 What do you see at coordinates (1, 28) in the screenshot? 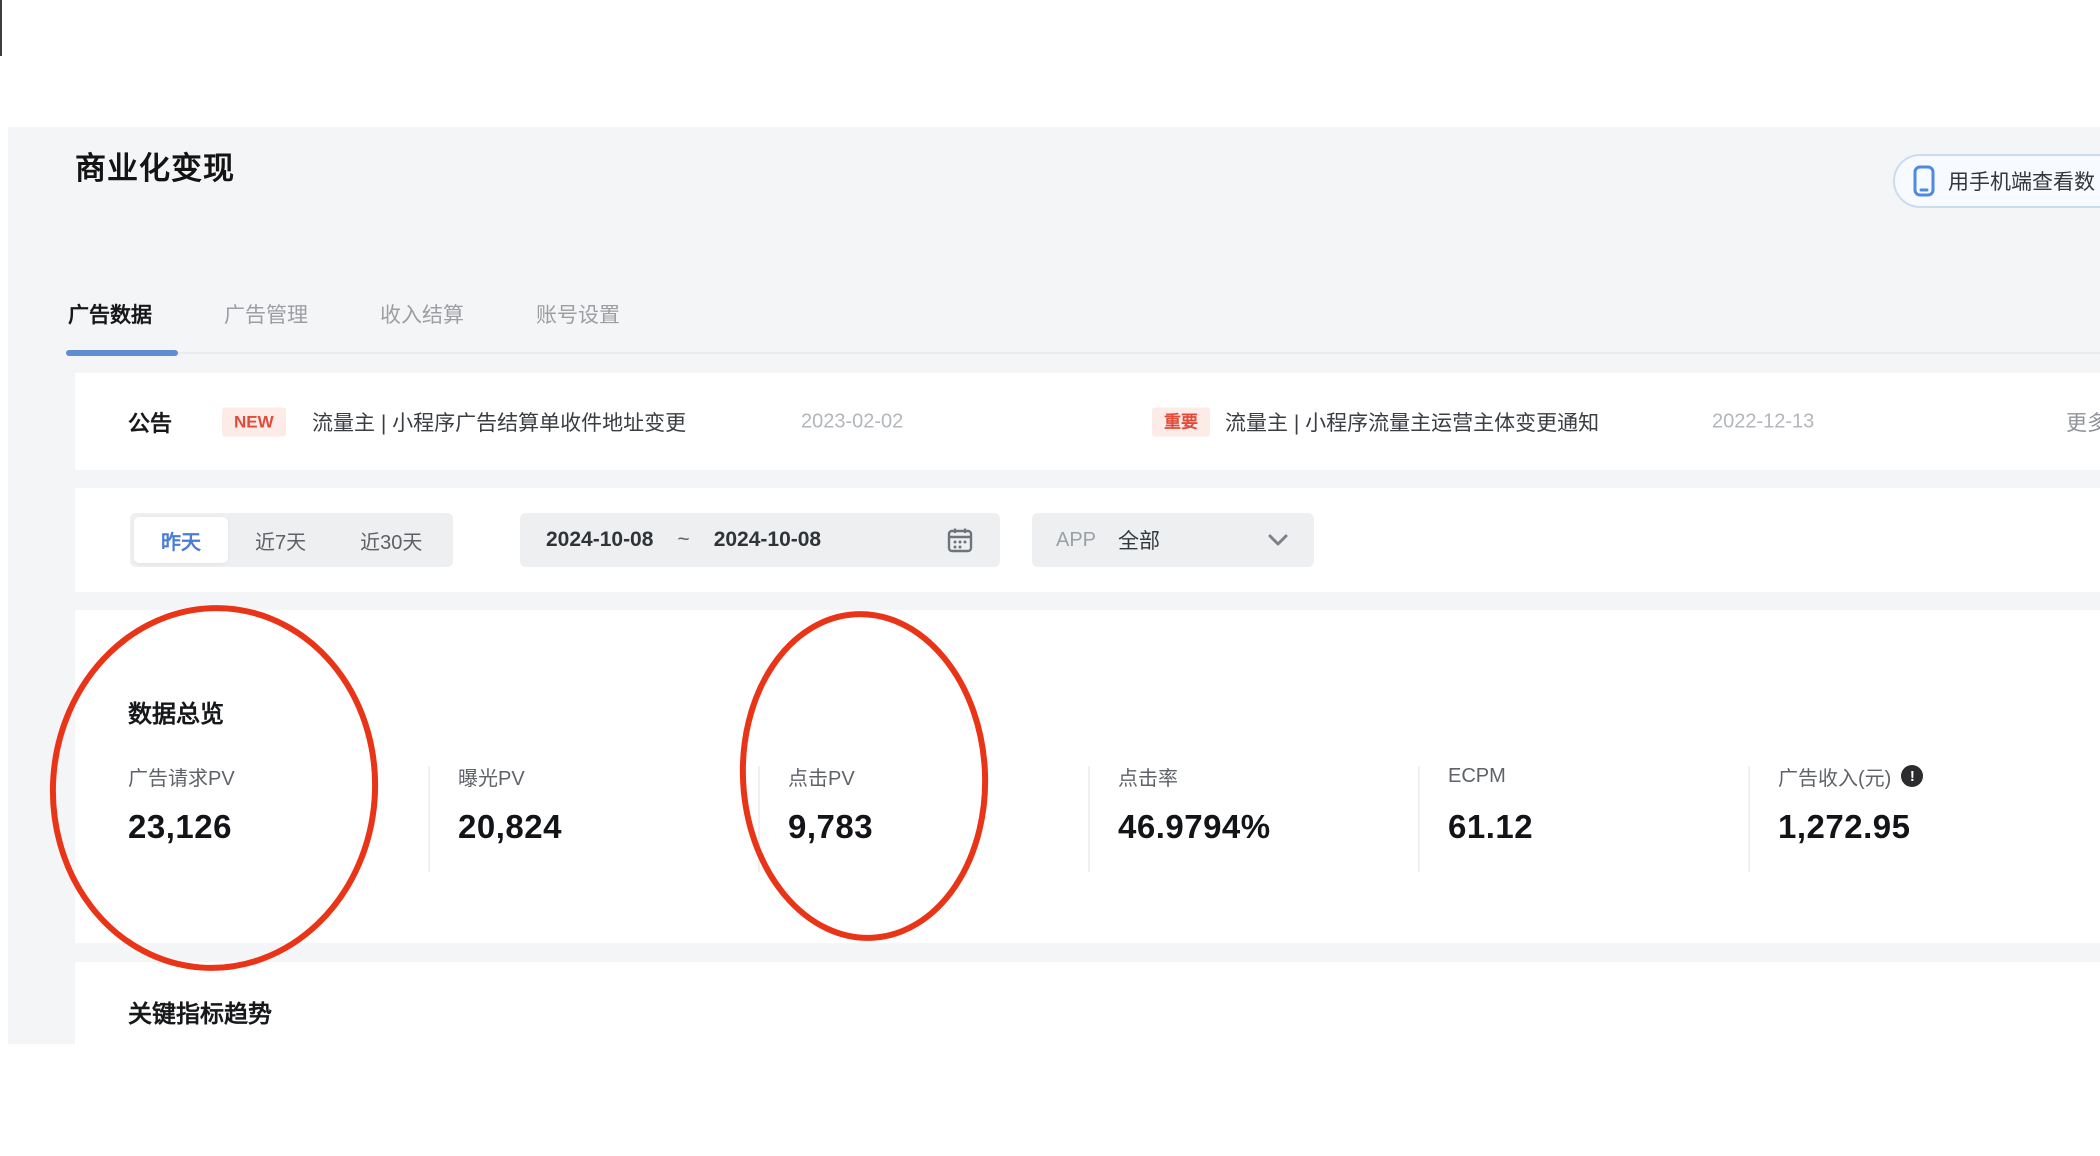
I see `screen-edge-artifact` at bounding box center [1, 28].